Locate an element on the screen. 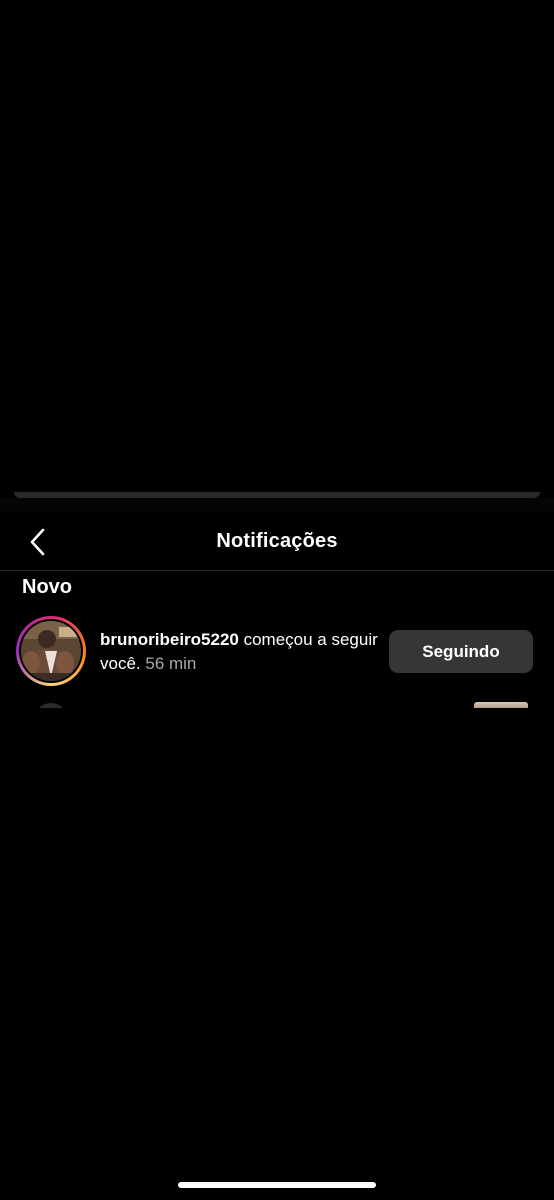  partial-post-thumbnail is located at coordinates (501, 705).